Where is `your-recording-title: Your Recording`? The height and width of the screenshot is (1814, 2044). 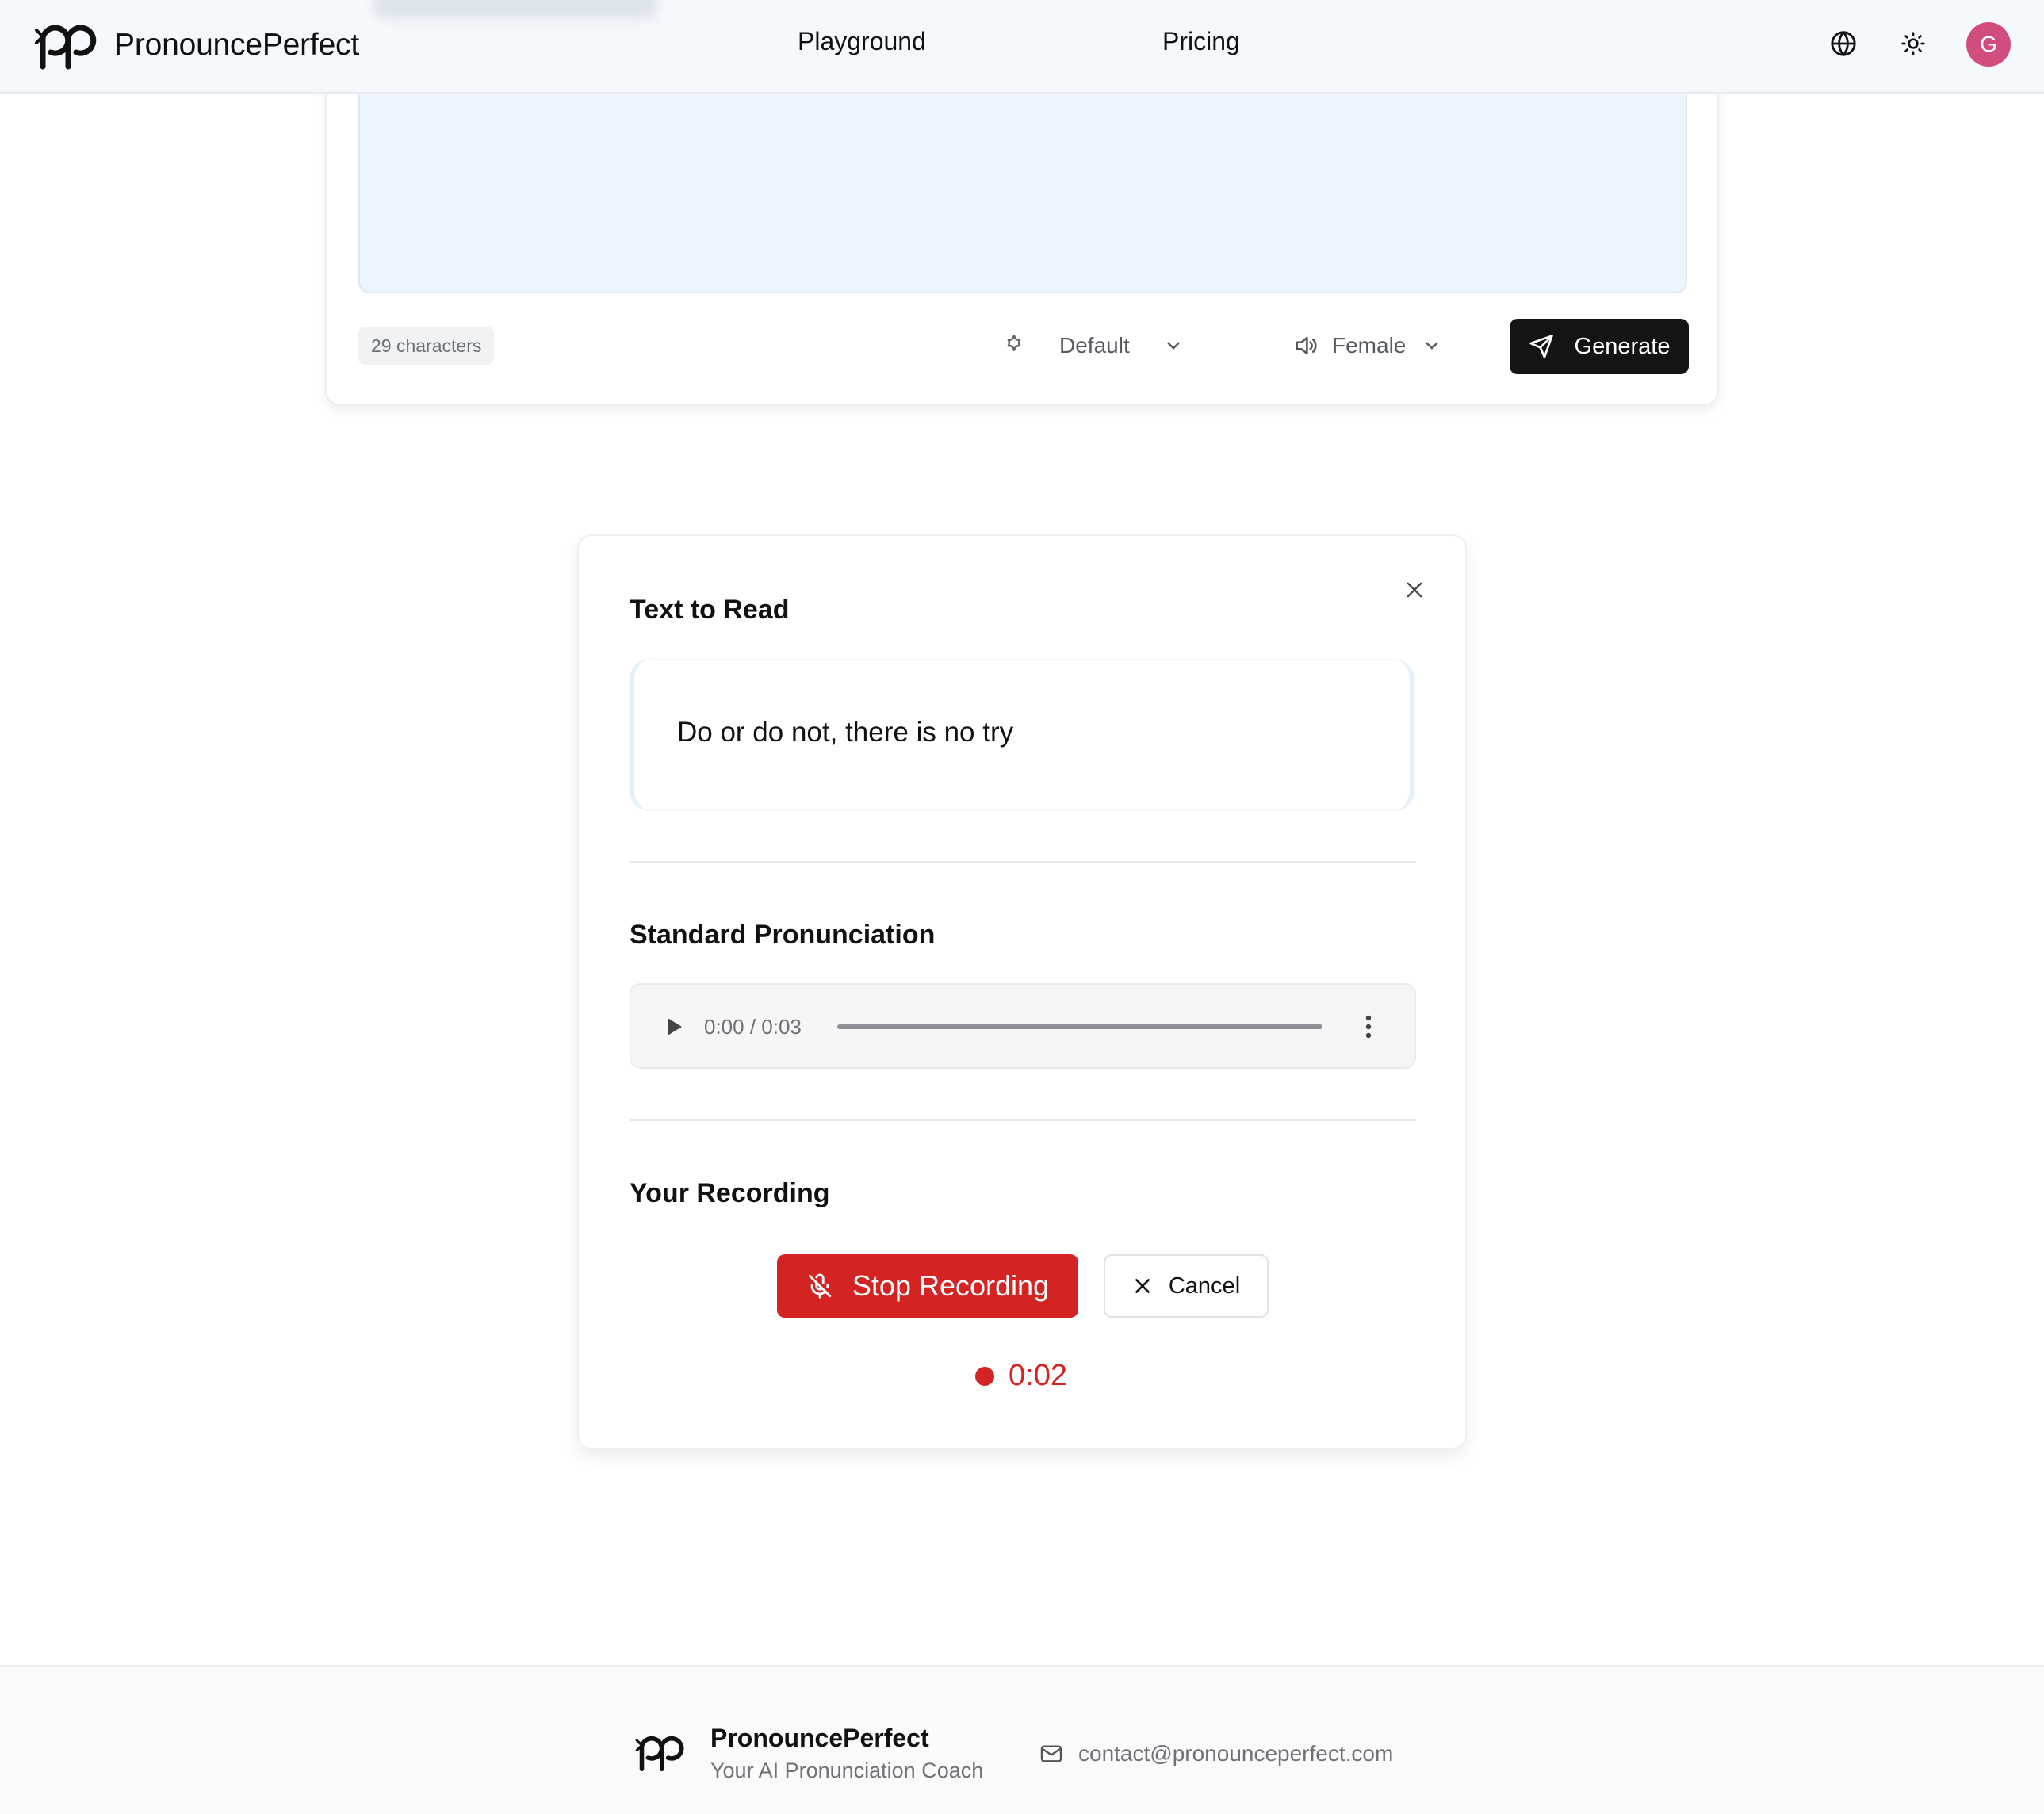
your-recording-title: Your Recording is located at coordinates (730, 1193).